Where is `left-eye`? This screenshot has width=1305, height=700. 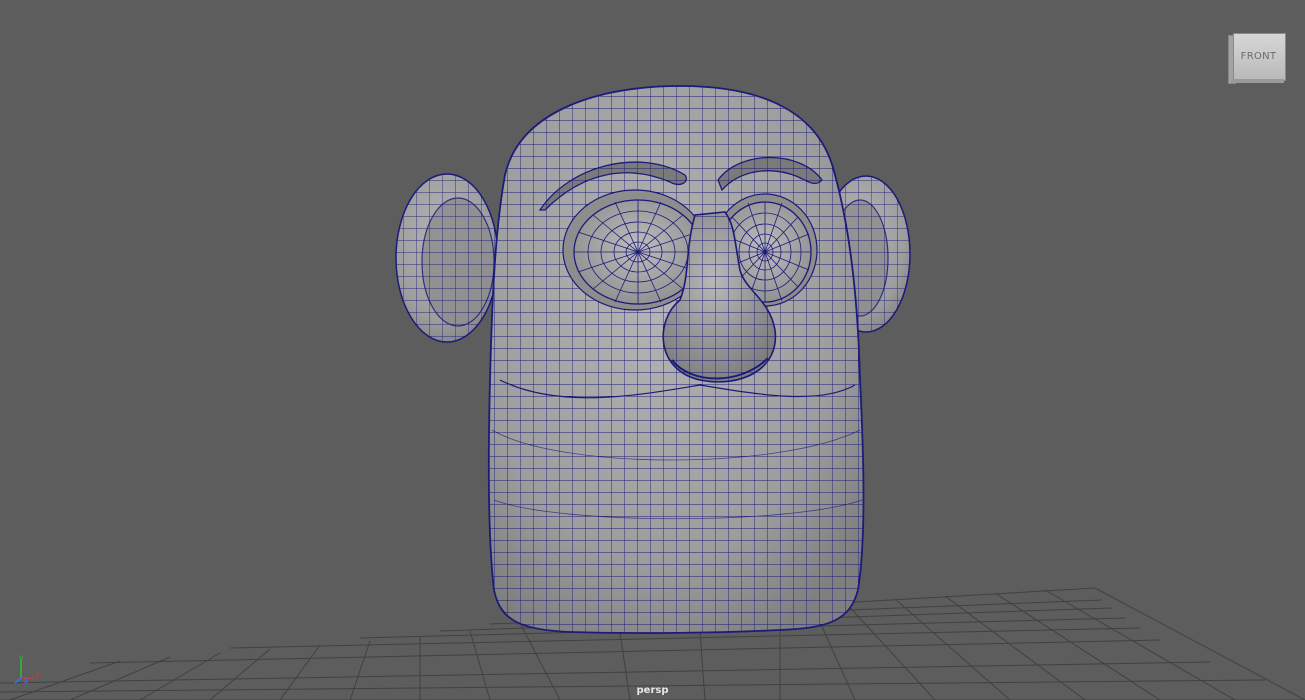
left-eye is located at coordinates (638, 252).